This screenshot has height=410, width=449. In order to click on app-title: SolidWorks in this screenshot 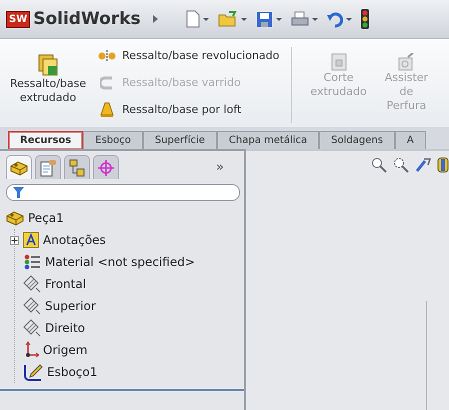, I will do `click(87, 19)`.